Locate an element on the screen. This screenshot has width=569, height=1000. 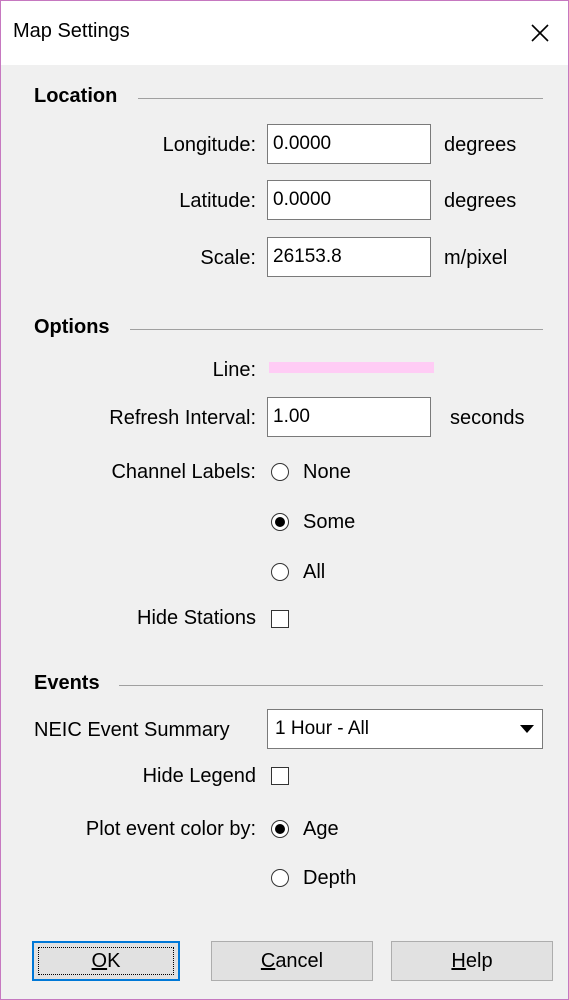
channel-labels-all-radio is located at coordinates (280, 572).